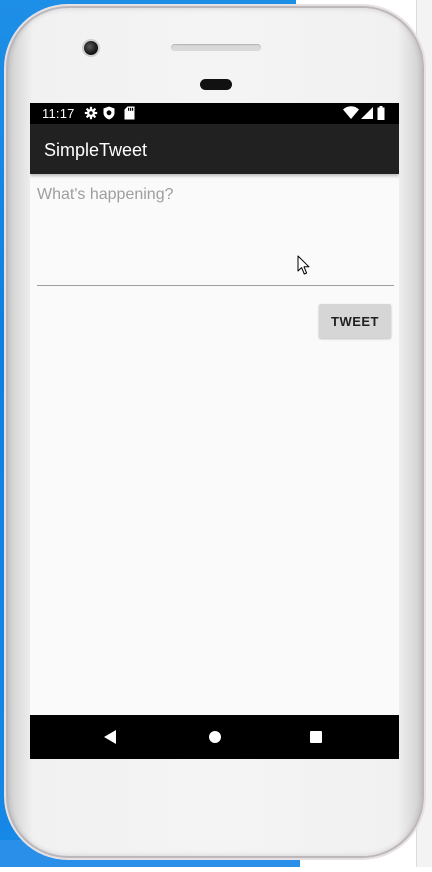 The height and width of the screenshot is (872, 432). I want to click on home-icon, so click(215, 739).